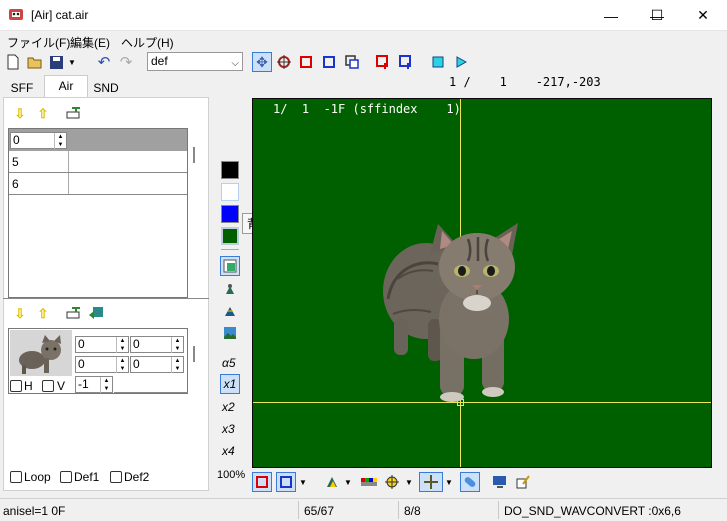 The height and width of the screenshot is (521, 727). I want to click on add-red-box-button, so click(383, 62).